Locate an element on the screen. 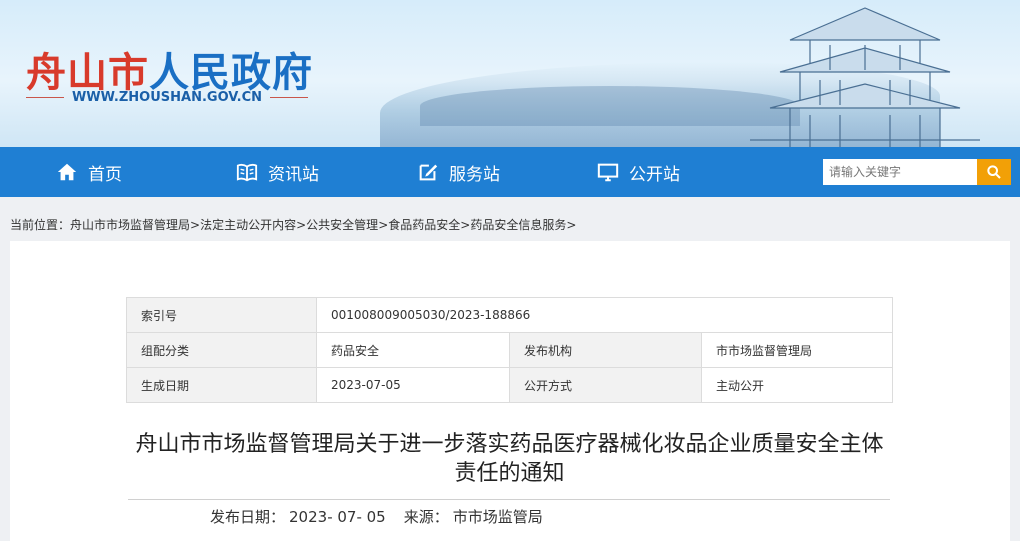 This screenshot has height=541, width=1020. nav-item-home: 首页 is located at coordinates (89, 172).